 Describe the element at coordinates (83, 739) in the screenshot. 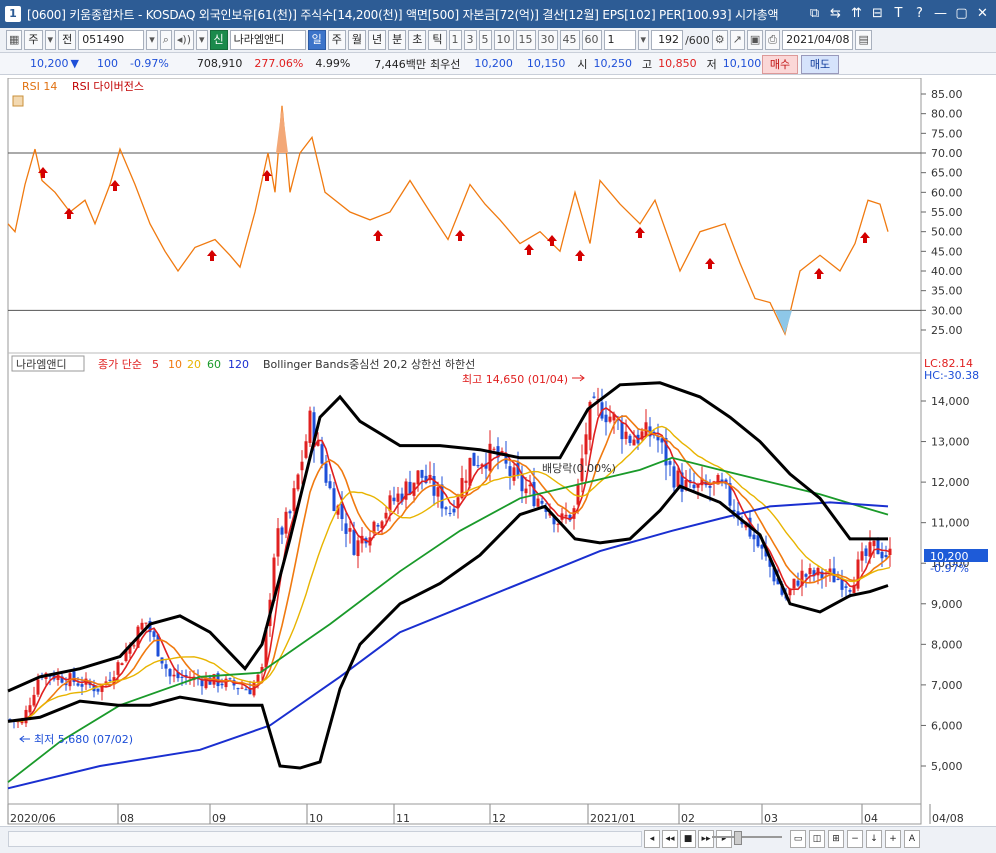

I see `low-note: 최저 5,680 (07/02)` at that location.